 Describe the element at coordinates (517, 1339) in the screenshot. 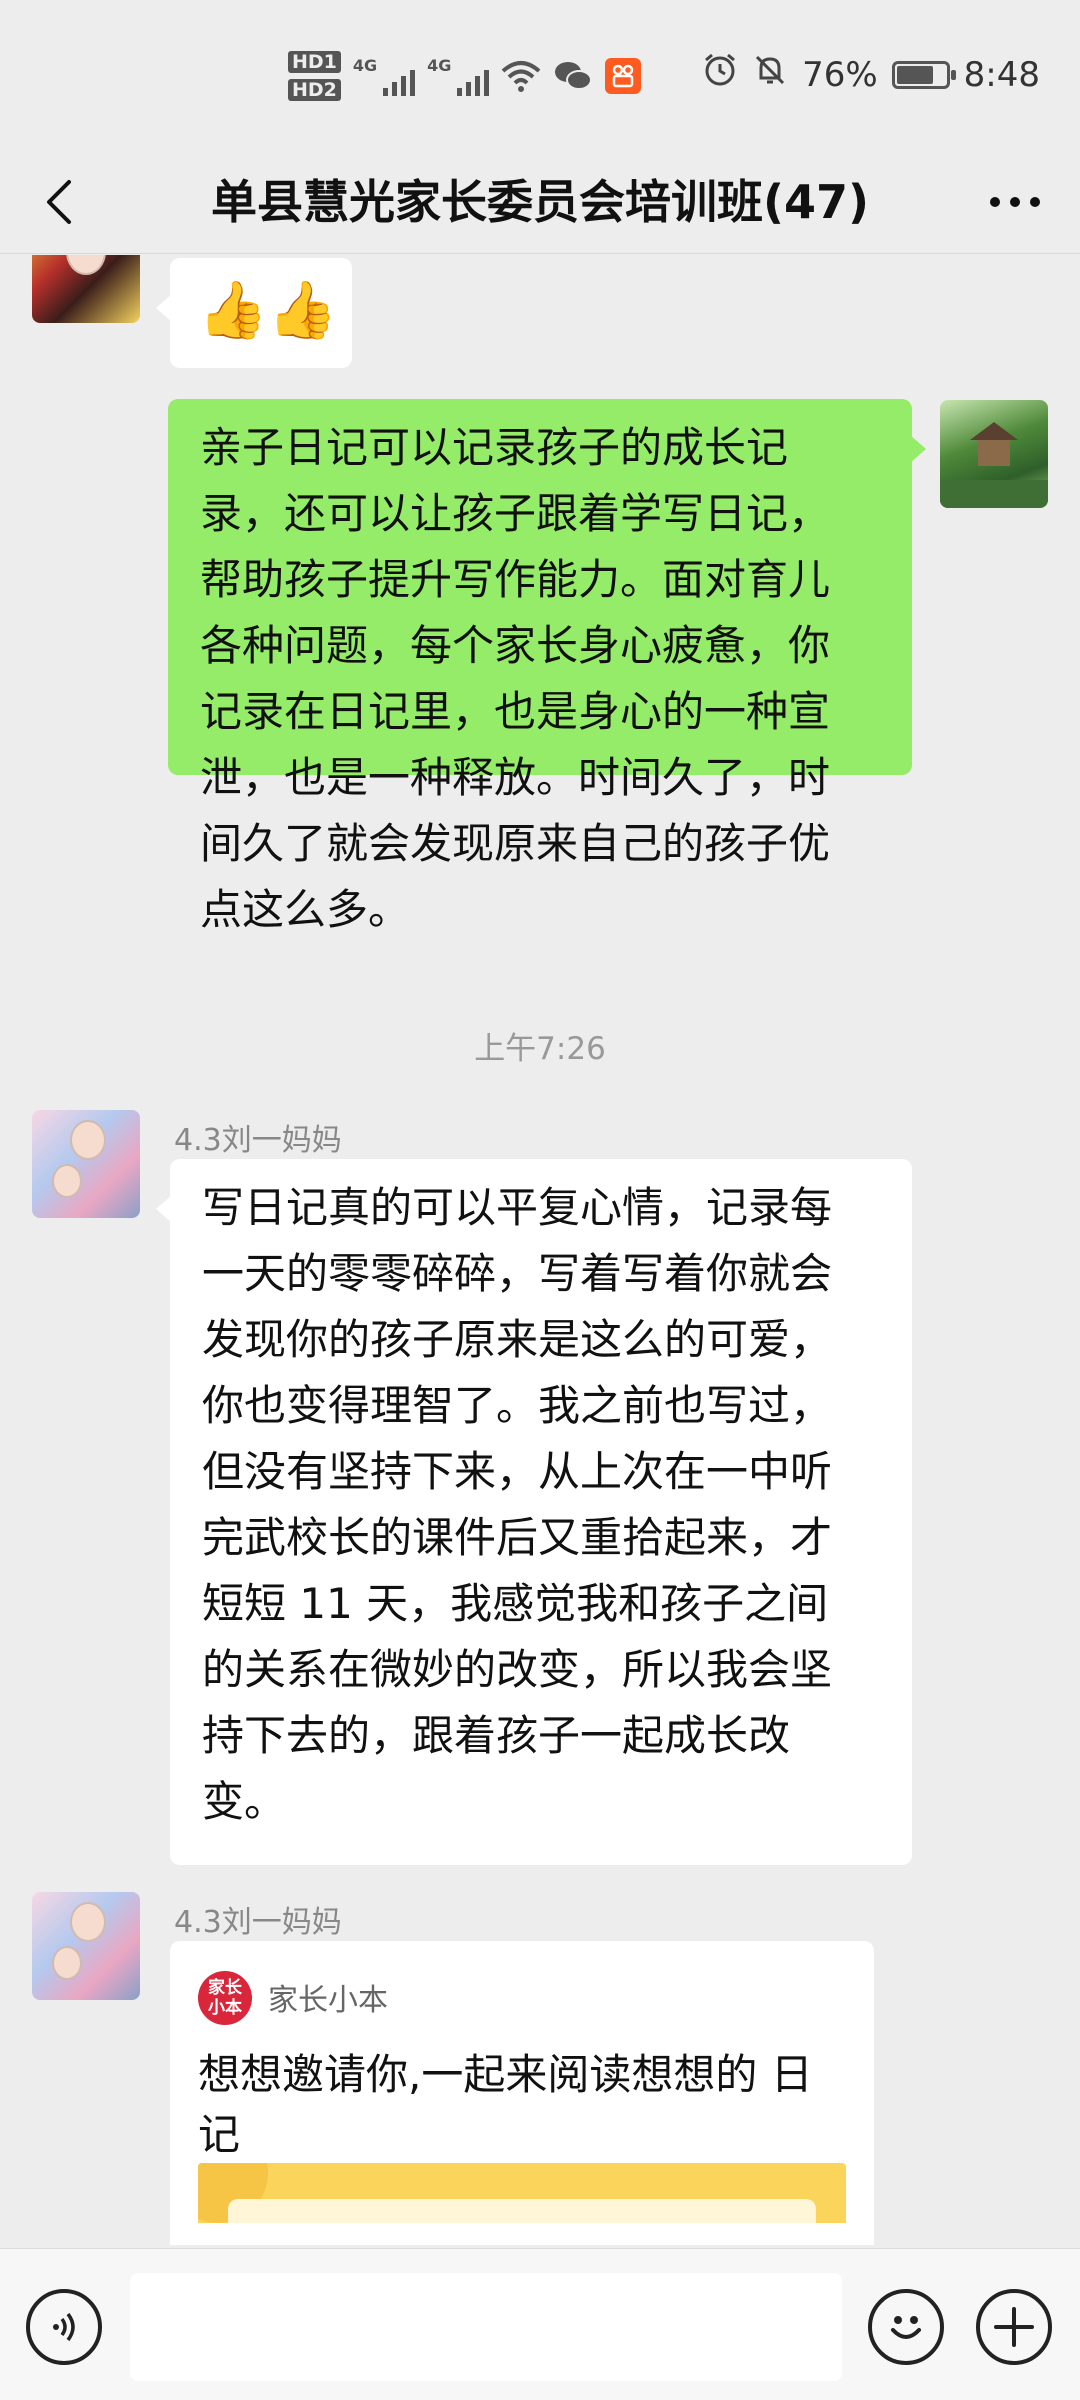

I see `message-line: 发现你的孩子原来是这么的可爱，` at that location.